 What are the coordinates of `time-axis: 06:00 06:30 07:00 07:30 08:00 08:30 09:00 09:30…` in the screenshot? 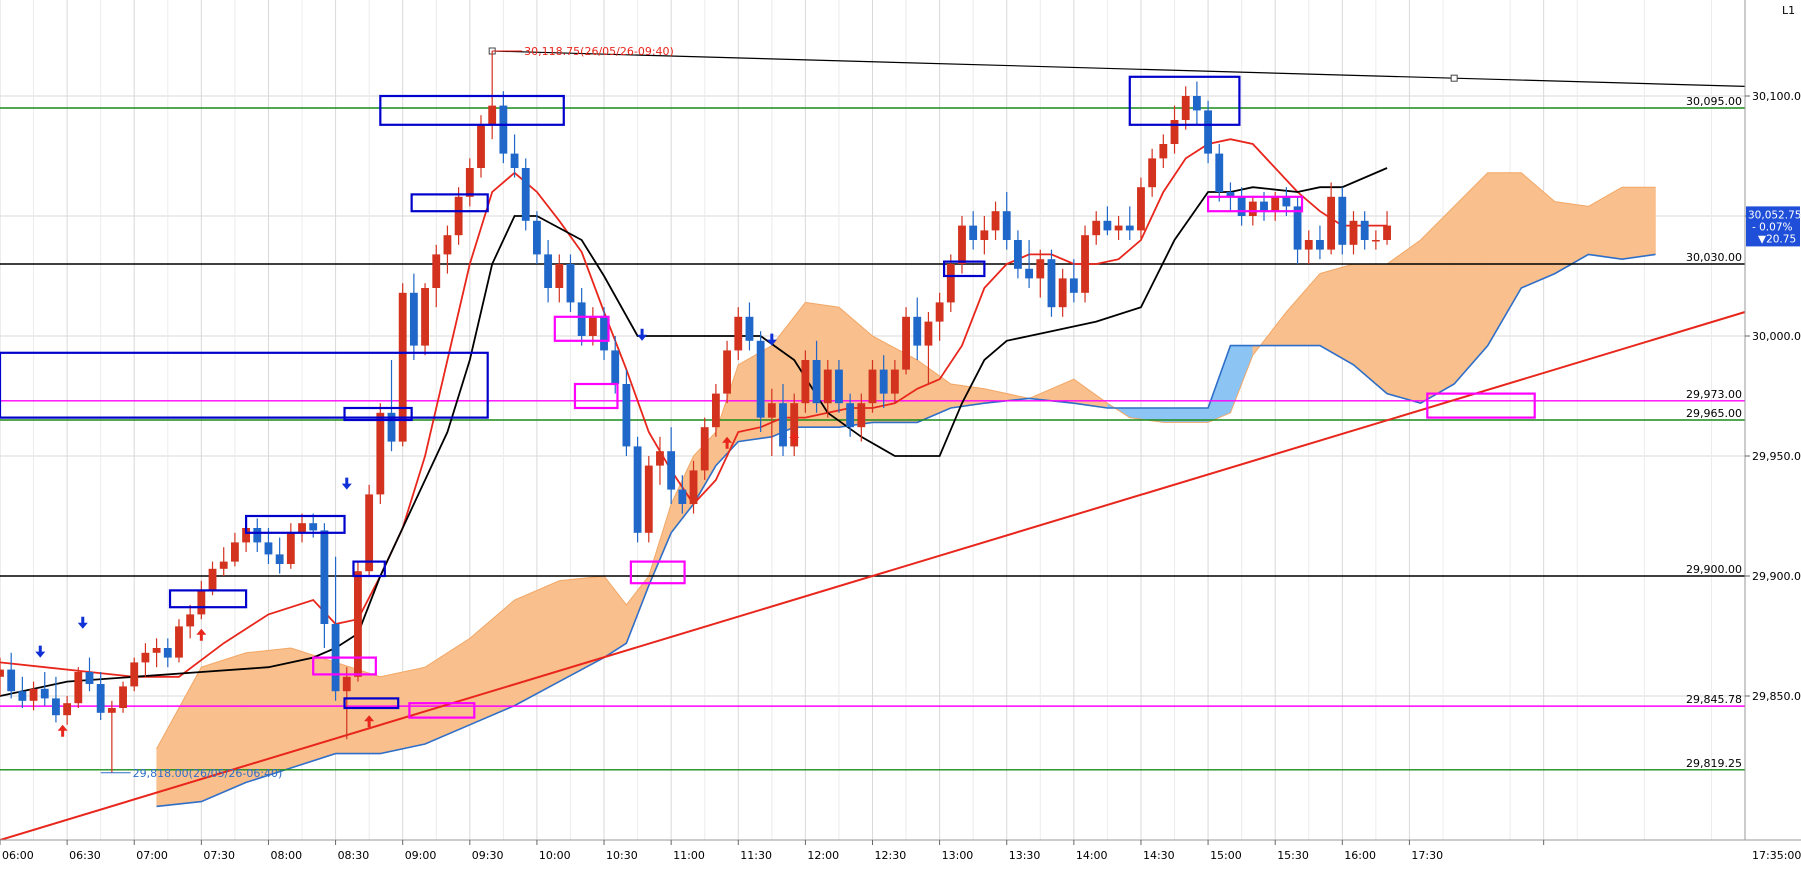 It's located at (900, 853).